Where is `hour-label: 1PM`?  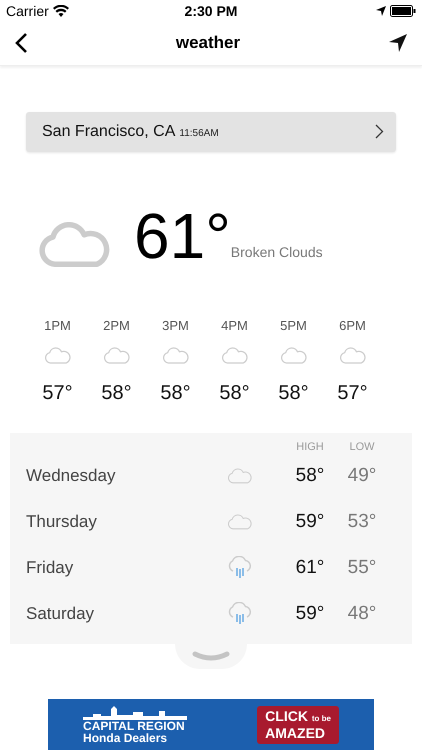 hour-label: 1PM is located at coordinates (57, 326).